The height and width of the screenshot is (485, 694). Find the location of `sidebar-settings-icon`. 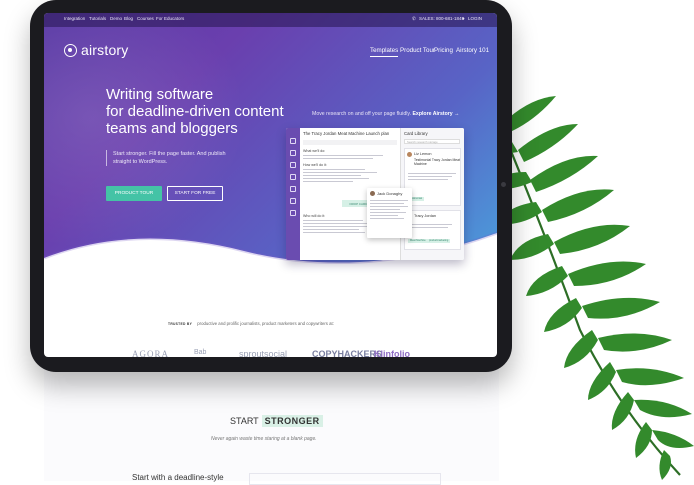

sidebar-settings-icon is located at coordinates (293, 201).